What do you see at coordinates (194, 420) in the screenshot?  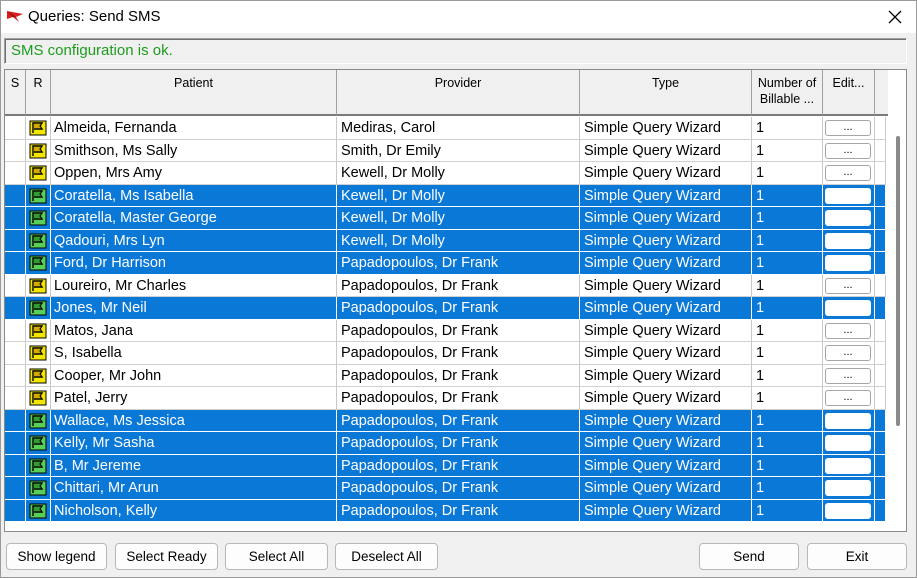 I see `cell-patient: Wallace, Ms Jessica` at bounding box center [194, 420].